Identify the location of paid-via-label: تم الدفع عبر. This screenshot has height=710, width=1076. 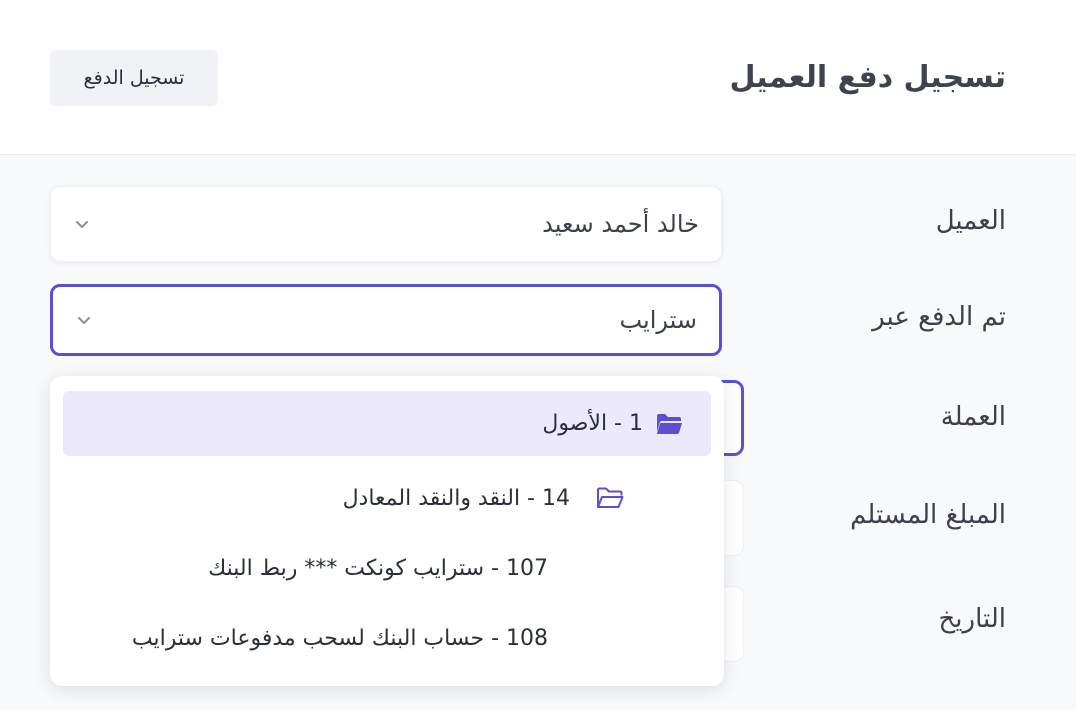
(939, 317).